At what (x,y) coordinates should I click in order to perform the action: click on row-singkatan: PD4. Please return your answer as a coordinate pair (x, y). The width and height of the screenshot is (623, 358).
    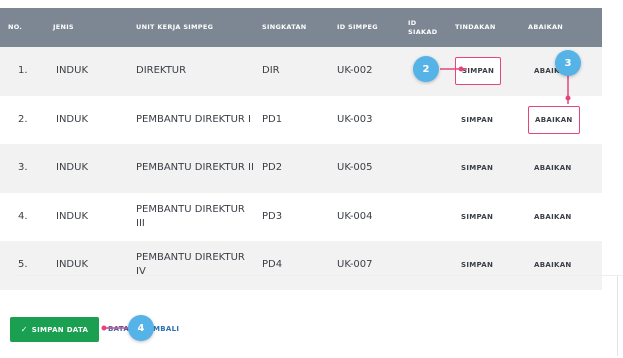
    Looking at the image, I should click on (272, 265).